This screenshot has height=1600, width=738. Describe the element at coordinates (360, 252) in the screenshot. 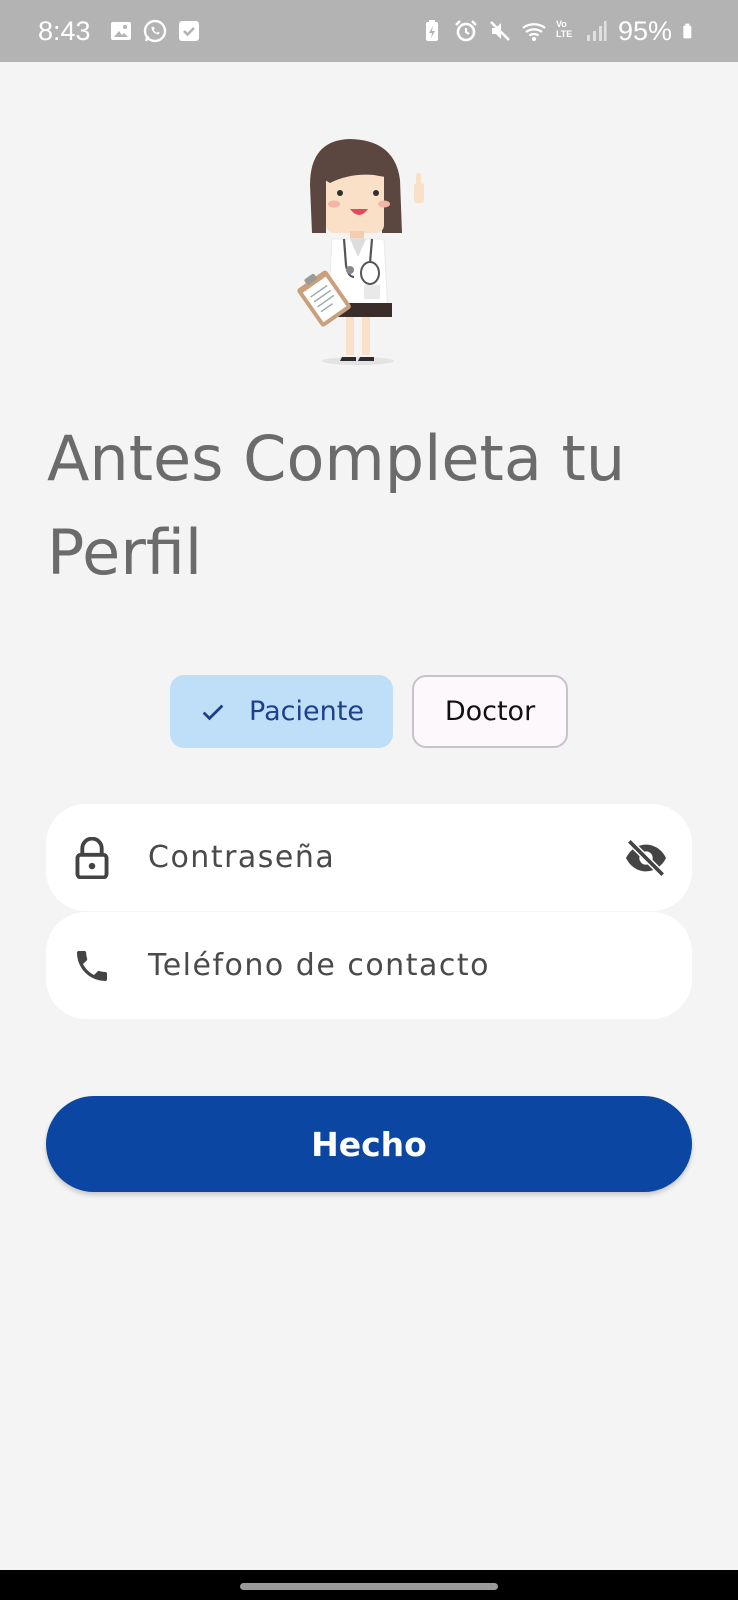

I see `doctor-illustration` at that location.